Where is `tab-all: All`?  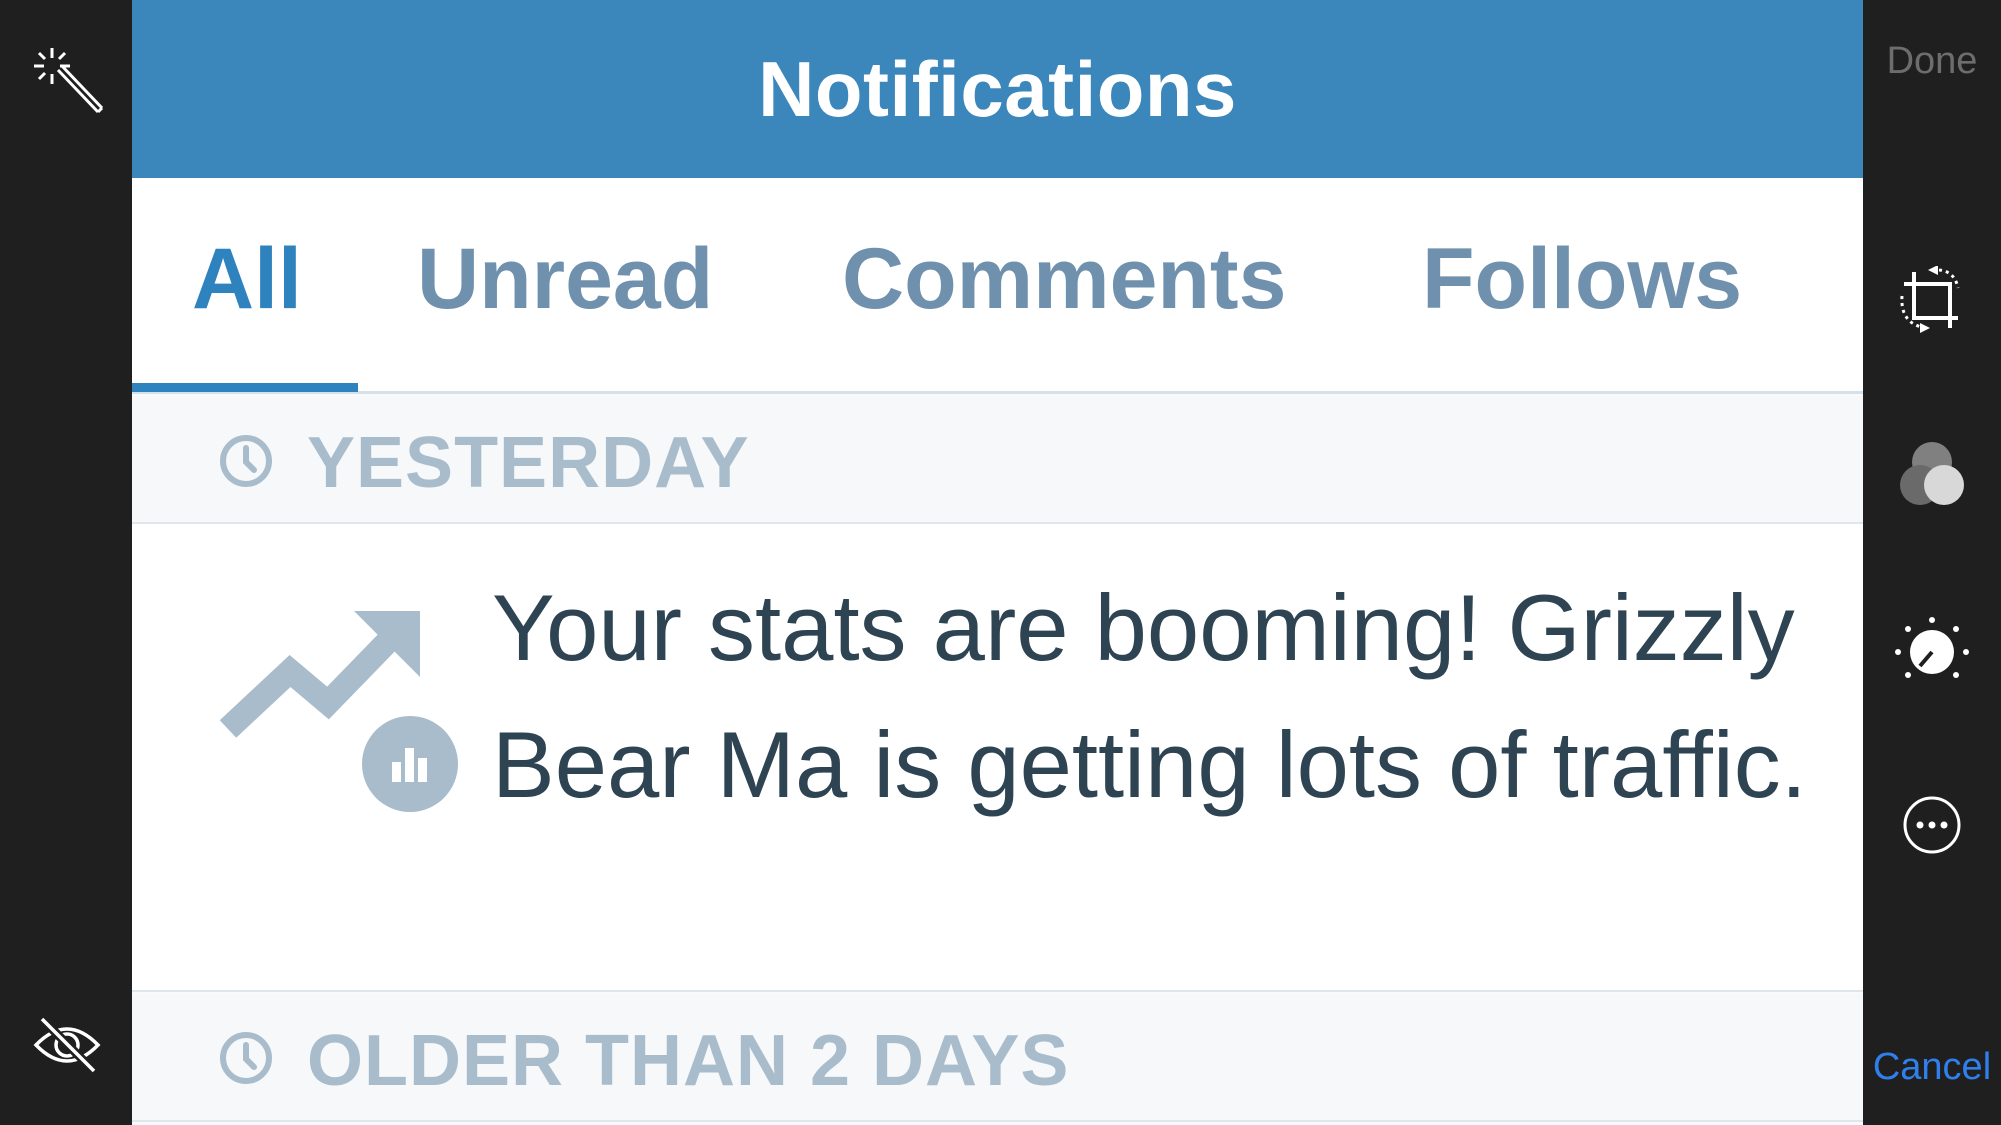 tab-all: All is located at coordinates (247, 279).